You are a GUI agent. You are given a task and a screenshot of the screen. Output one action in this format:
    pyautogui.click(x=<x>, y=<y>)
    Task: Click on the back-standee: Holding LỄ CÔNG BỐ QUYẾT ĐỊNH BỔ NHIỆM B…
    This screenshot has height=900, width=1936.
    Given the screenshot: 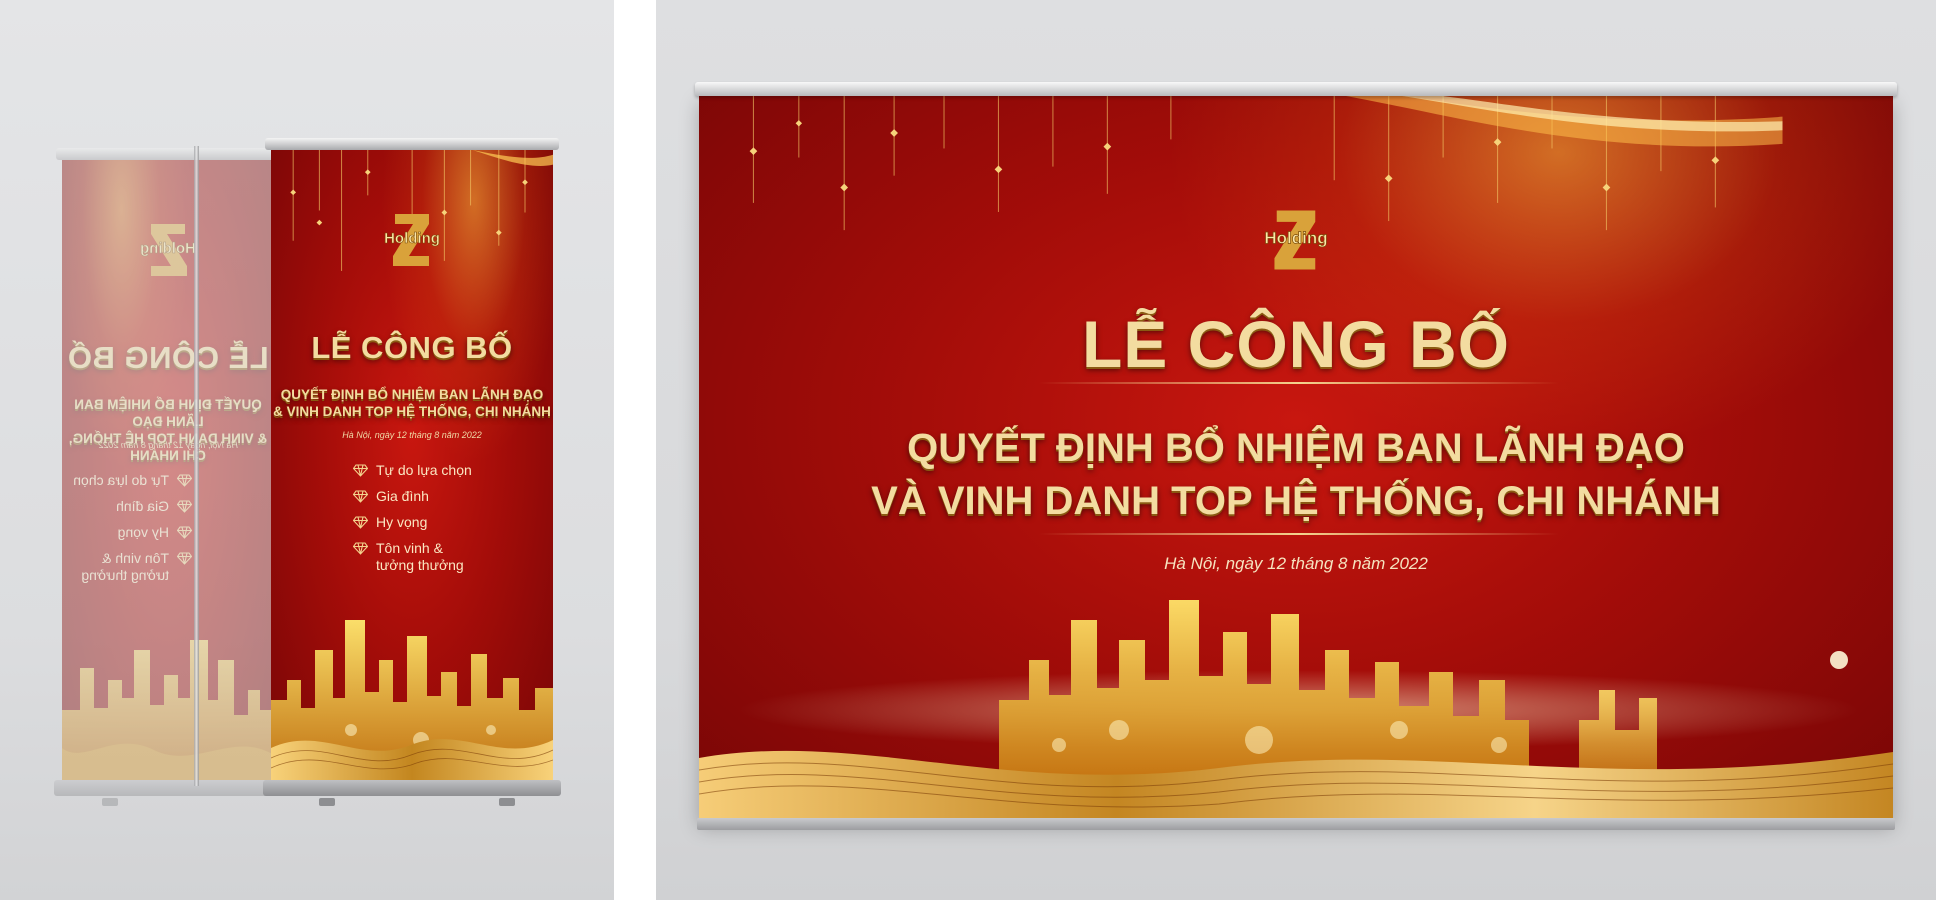 What is the action you would take?
    pyautogui.click(x=168, y=477)
    